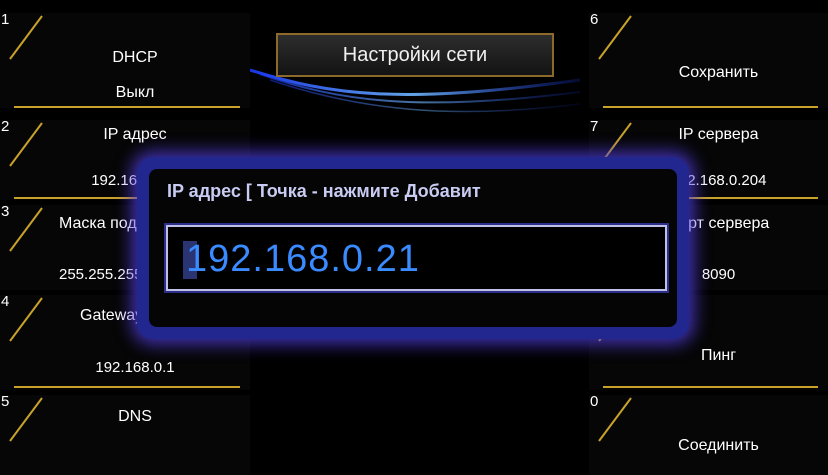  I want to click on dns-button: 5 DNS, so click(125, 435).